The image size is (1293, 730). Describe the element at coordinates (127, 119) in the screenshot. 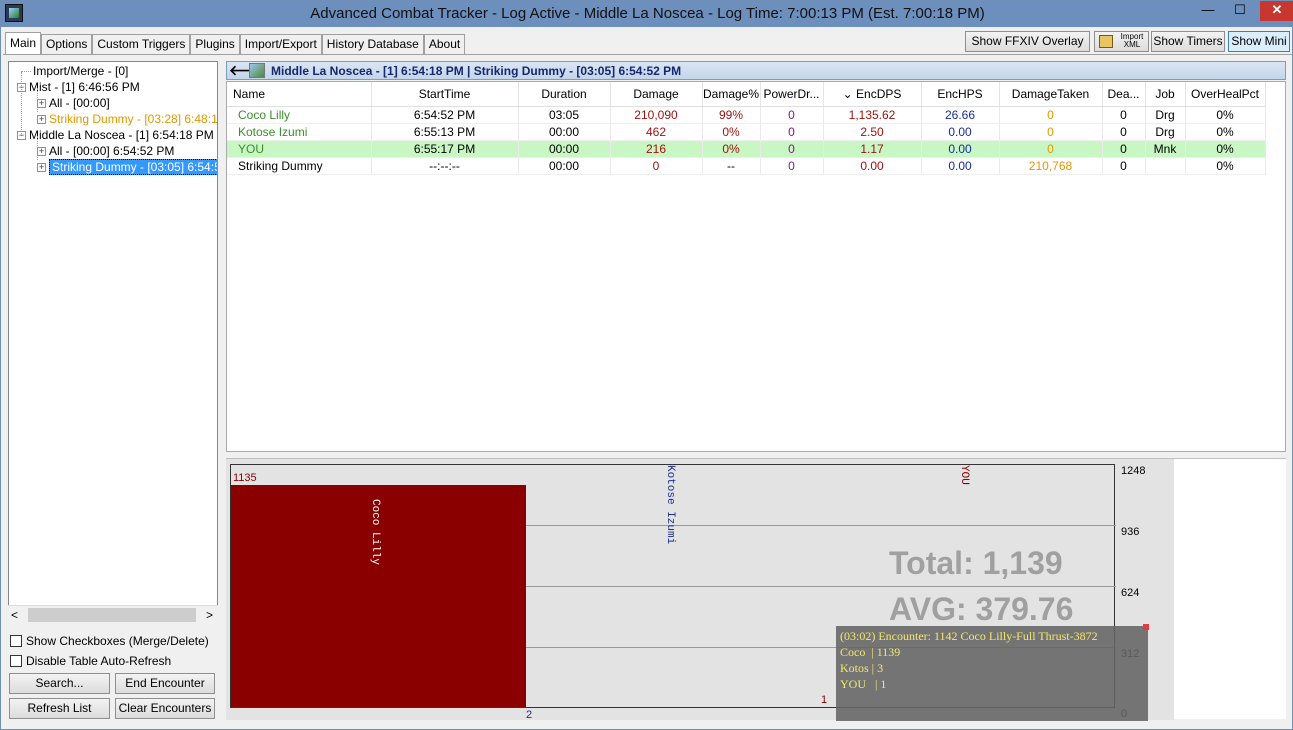

I see `tree-node-mist-dummy: +Striking Dummy - [03:28] 6:48:13 PM` at that location.